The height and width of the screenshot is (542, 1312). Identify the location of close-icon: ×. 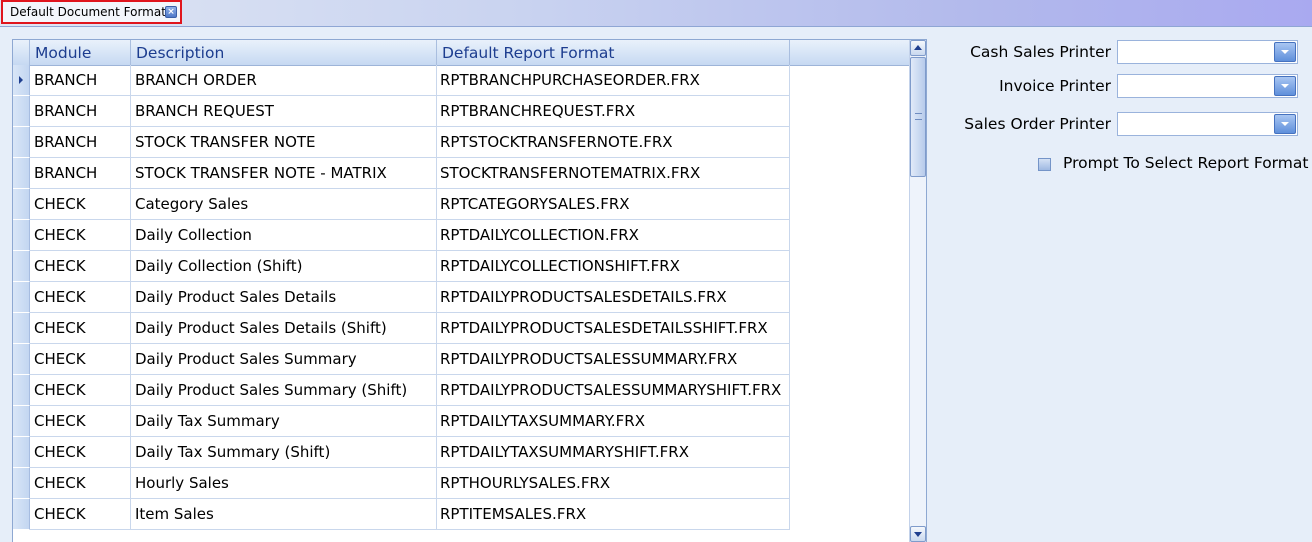
(171, 12).